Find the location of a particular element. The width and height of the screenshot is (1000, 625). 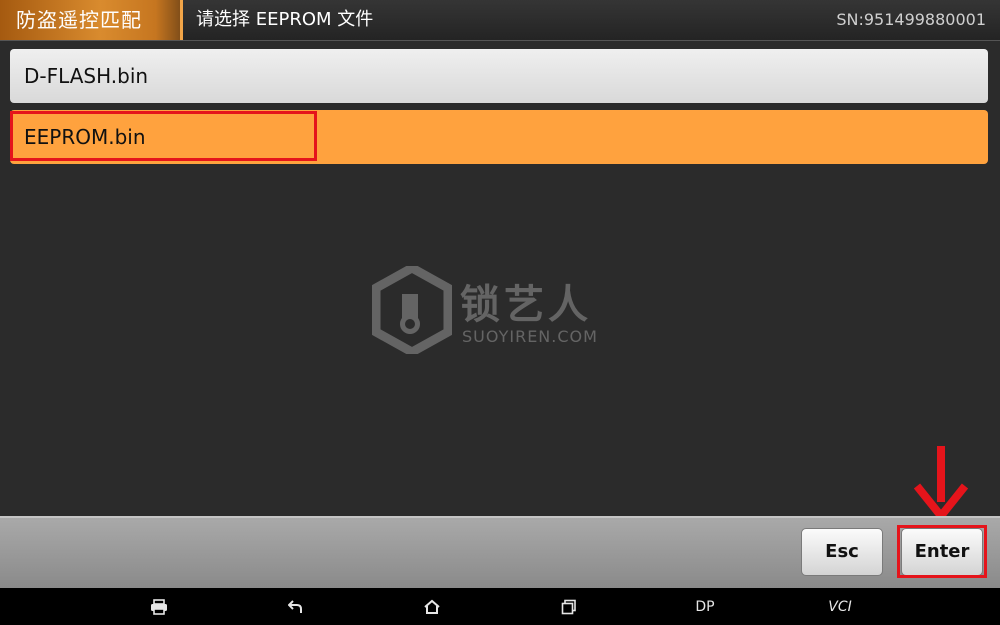

annotation-highlight-box is located at coordinates (163, 136).